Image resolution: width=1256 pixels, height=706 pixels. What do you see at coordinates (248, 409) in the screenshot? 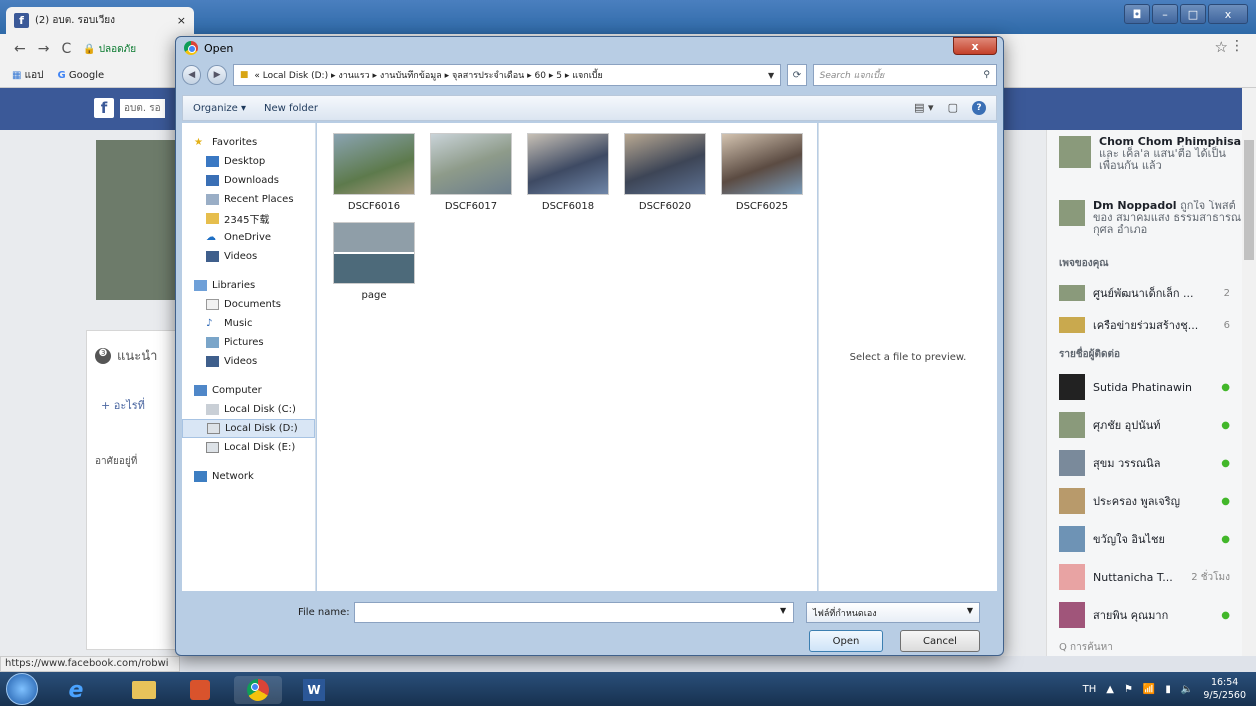
I see `nav-disk-c: Local Disk (C:)` at bounding box center [248, 409].